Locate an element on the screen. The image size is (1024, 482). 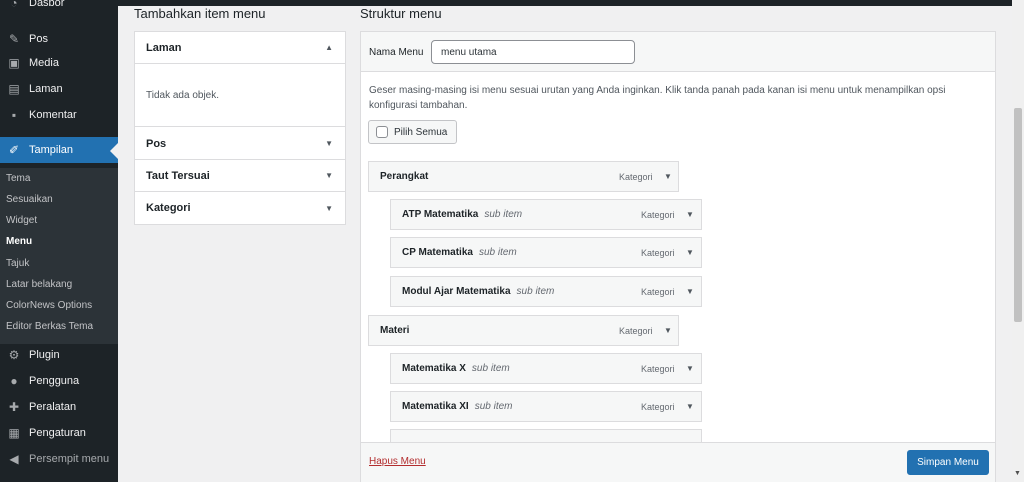
sidebar-item-label: Komentar is located at coordinates (53, 115).